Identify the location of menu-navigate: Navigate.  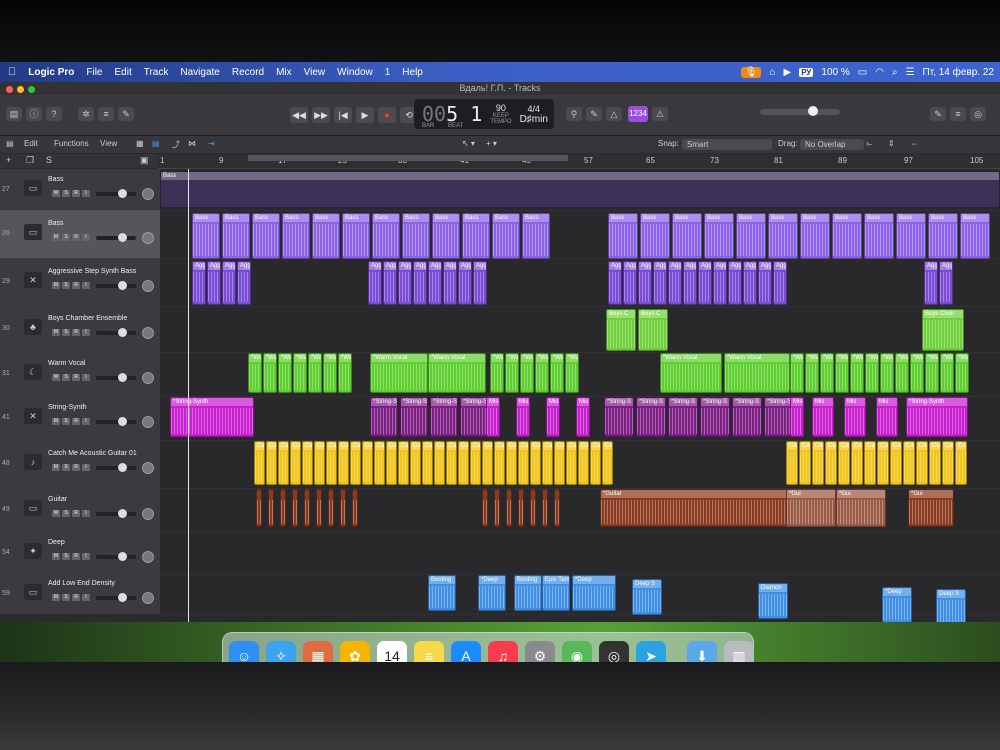
(199, 72).